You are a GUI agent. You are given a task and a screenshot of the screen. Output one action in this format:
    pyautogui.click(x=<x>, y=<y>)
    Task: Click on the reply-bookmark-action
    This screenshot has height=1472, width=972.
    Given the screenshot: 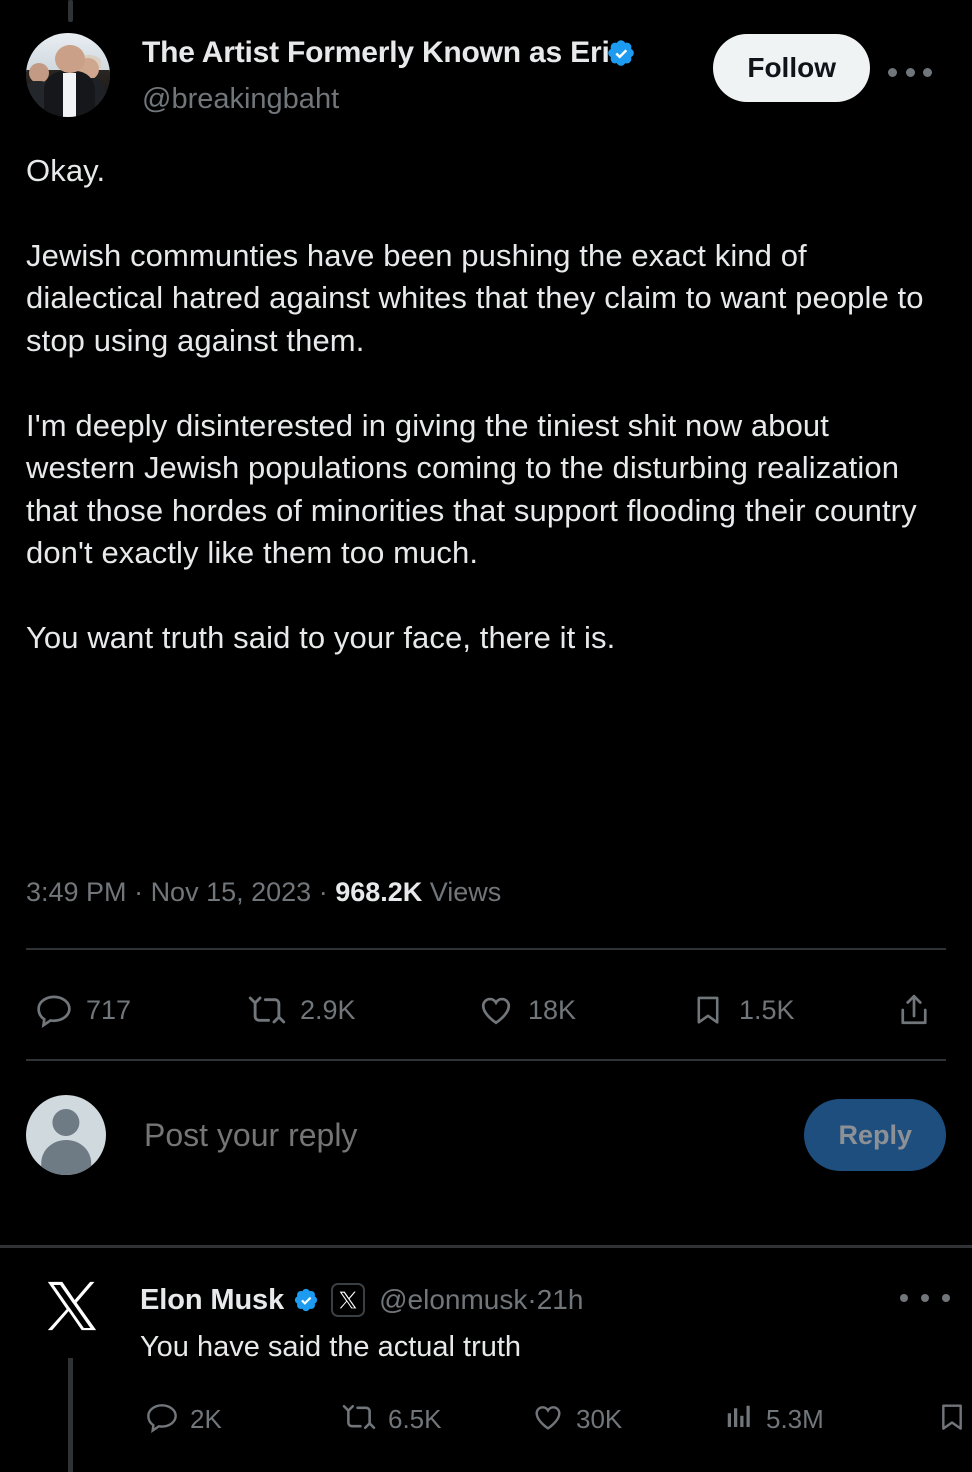 What is the action you would take?
    pyautogui.click(x=954, y=1419)
    